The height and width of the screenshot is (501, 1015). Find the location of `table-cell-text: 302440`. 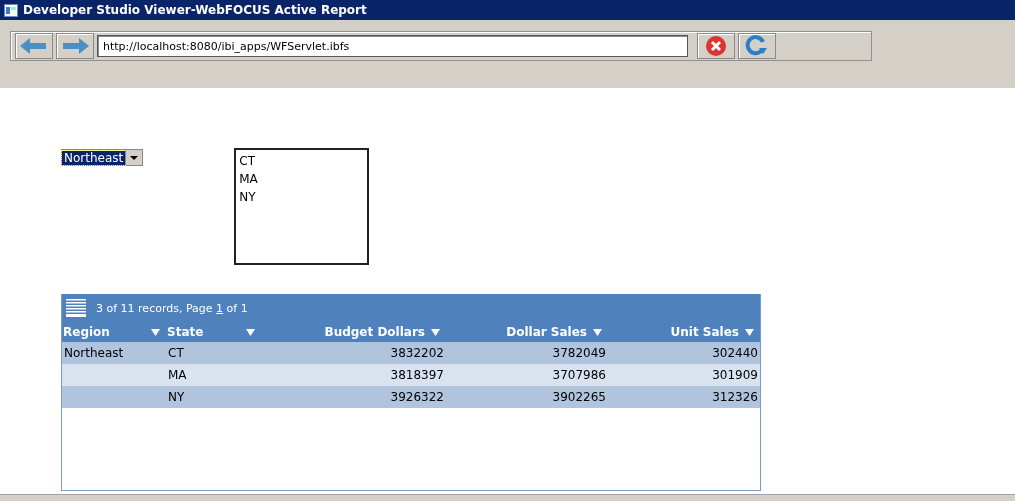

table-cell-text: 302440 is located at coordinates (735, 353).